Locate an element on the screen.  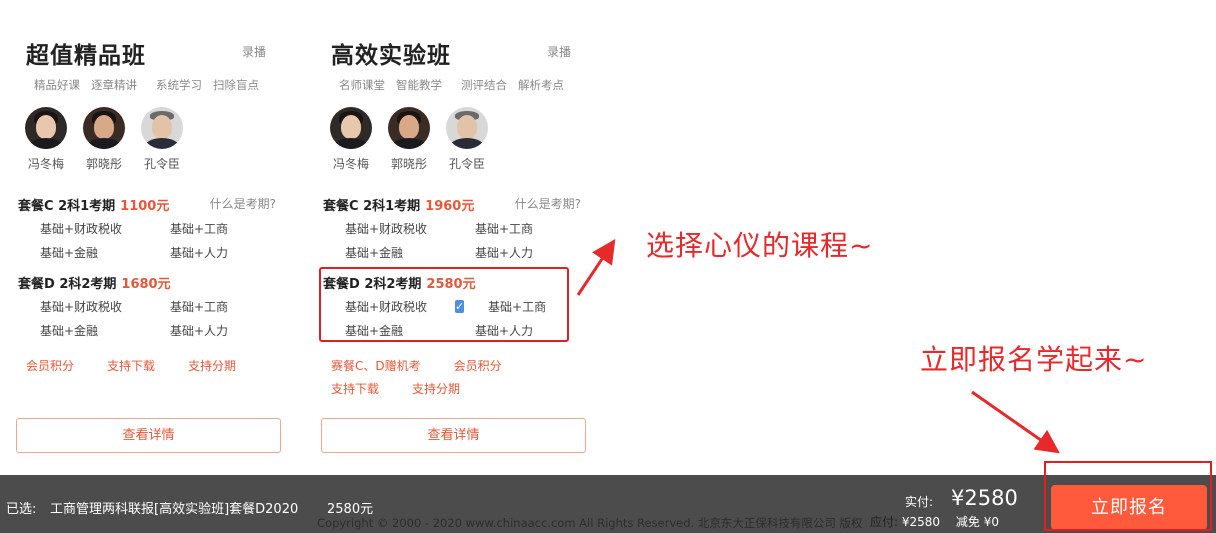
discount-amount: ¥0 is located at coordinates (991, 522).